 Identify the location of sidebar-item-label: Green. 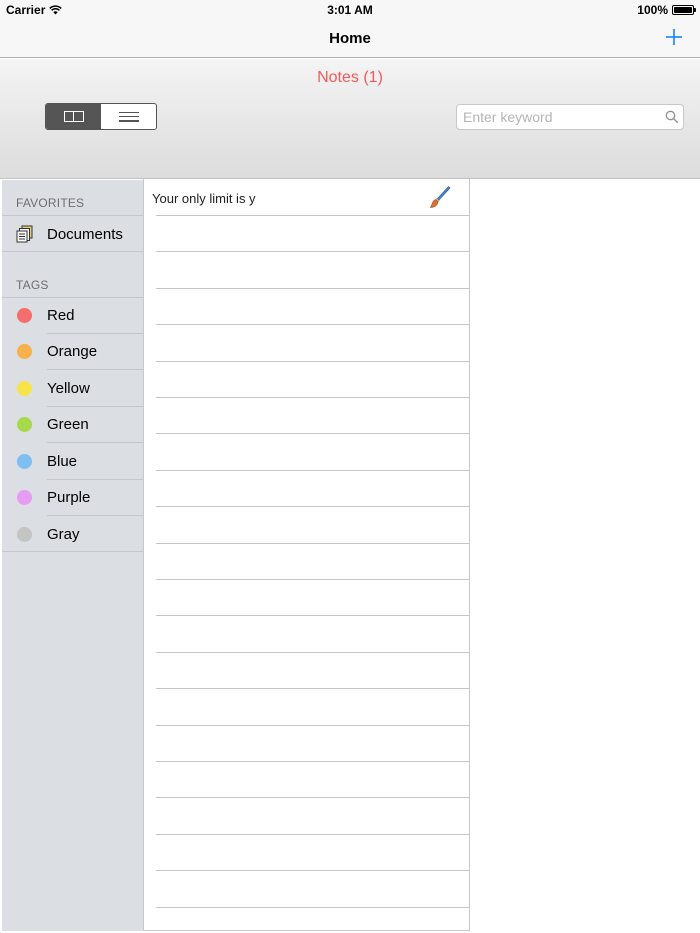
(68, 424).